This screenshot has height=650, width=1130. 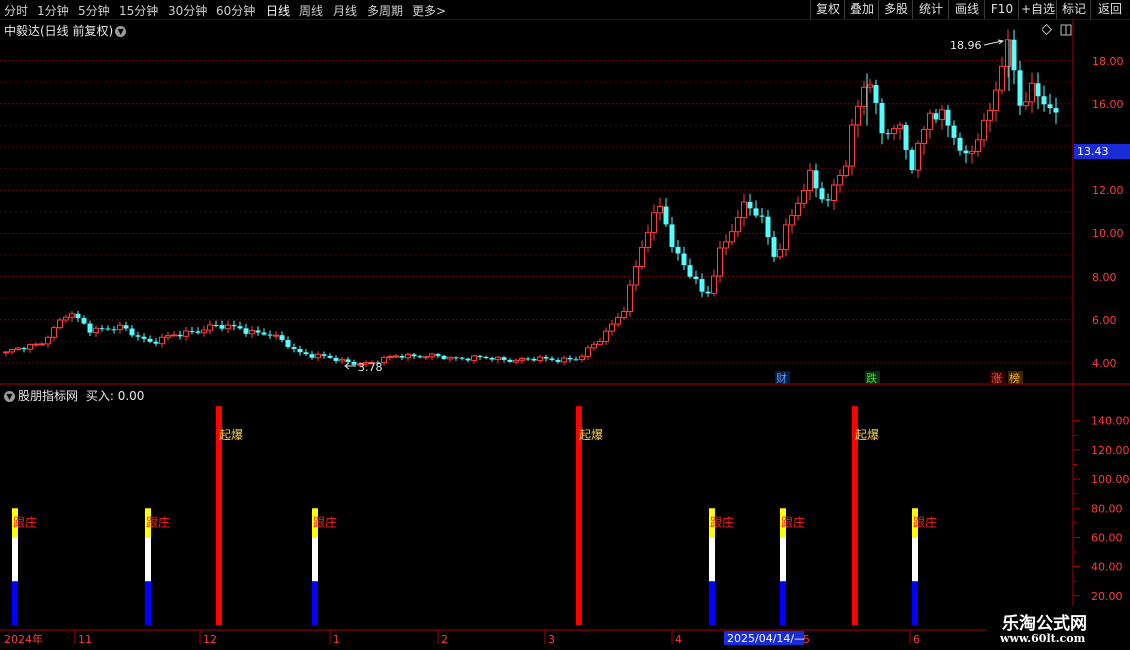 What do you see at coordinates (1104, 363) in the screenshot?
I see `price-tick: 4.00` at bounding box center [1104, 363].